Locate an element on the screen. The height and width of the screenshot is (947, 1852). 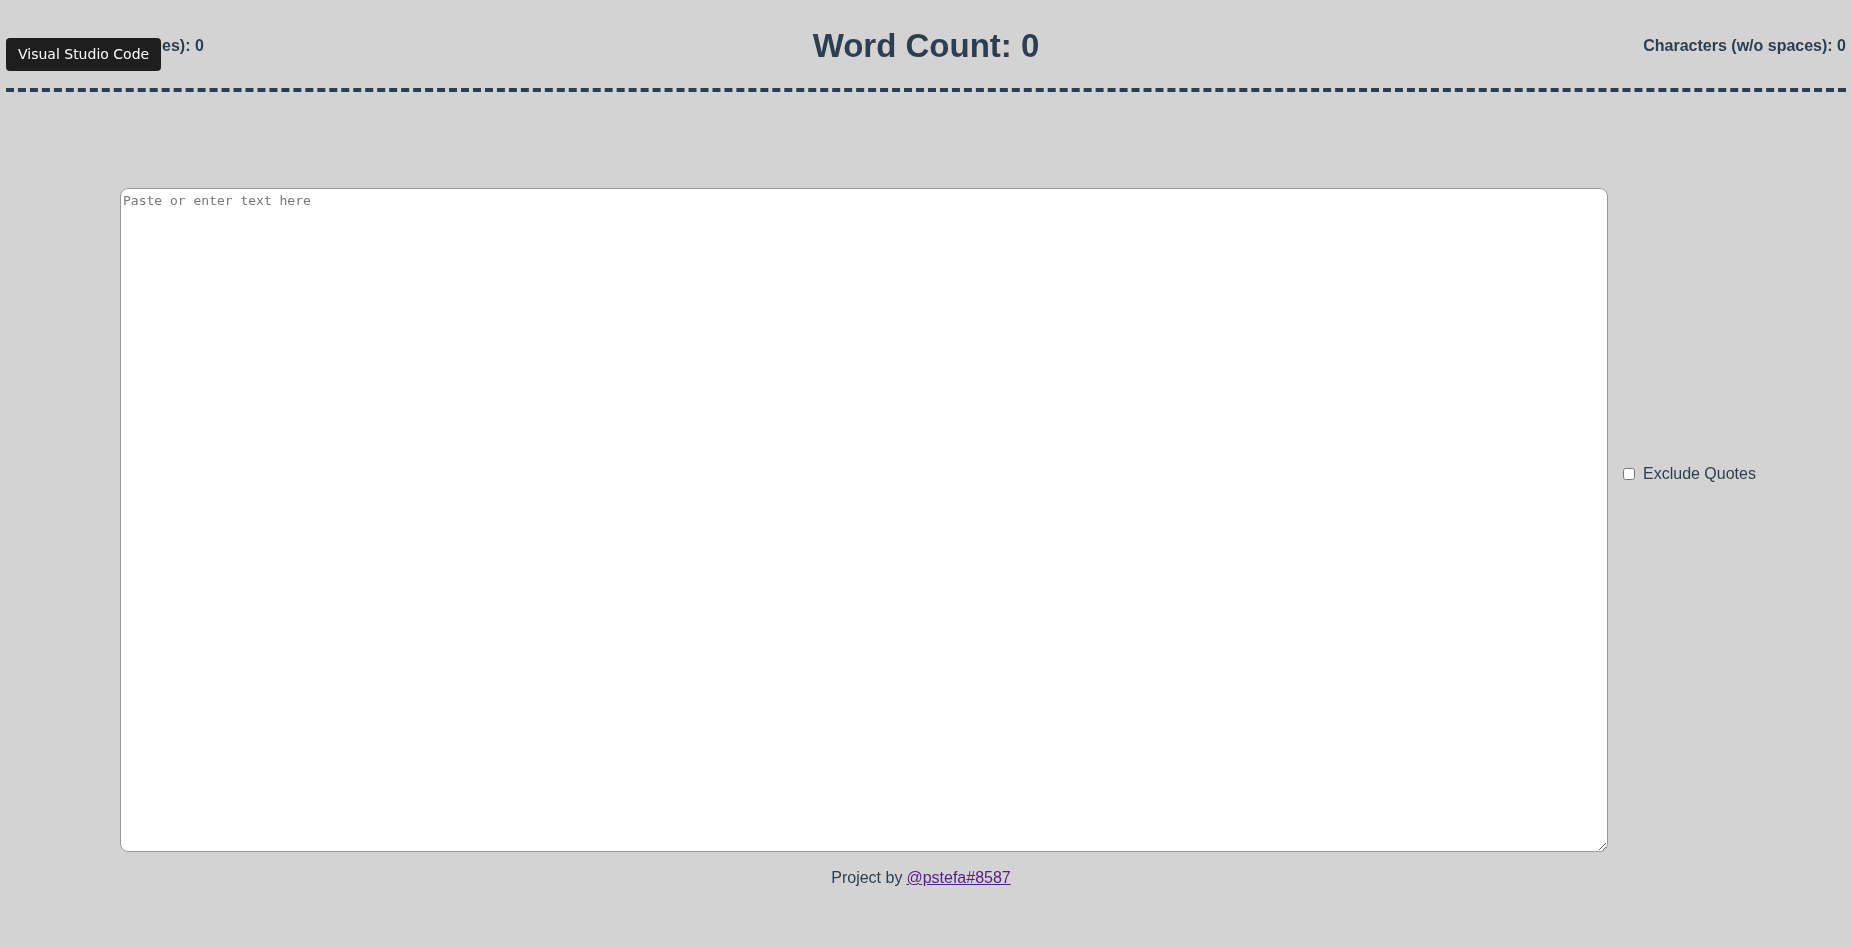
credit-text: Project by is located at coordinates (867, 878).